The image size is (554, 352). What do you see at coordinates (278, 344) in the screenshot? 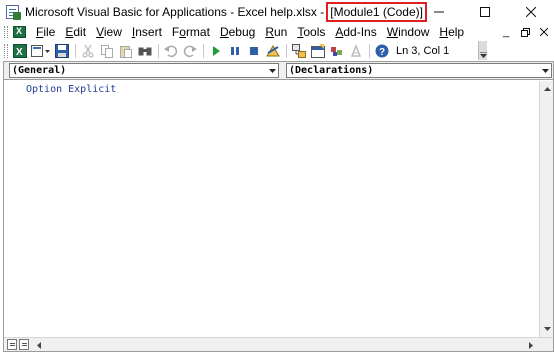
I see `horizontal-scrollbar` at bounding box center [278, 344].